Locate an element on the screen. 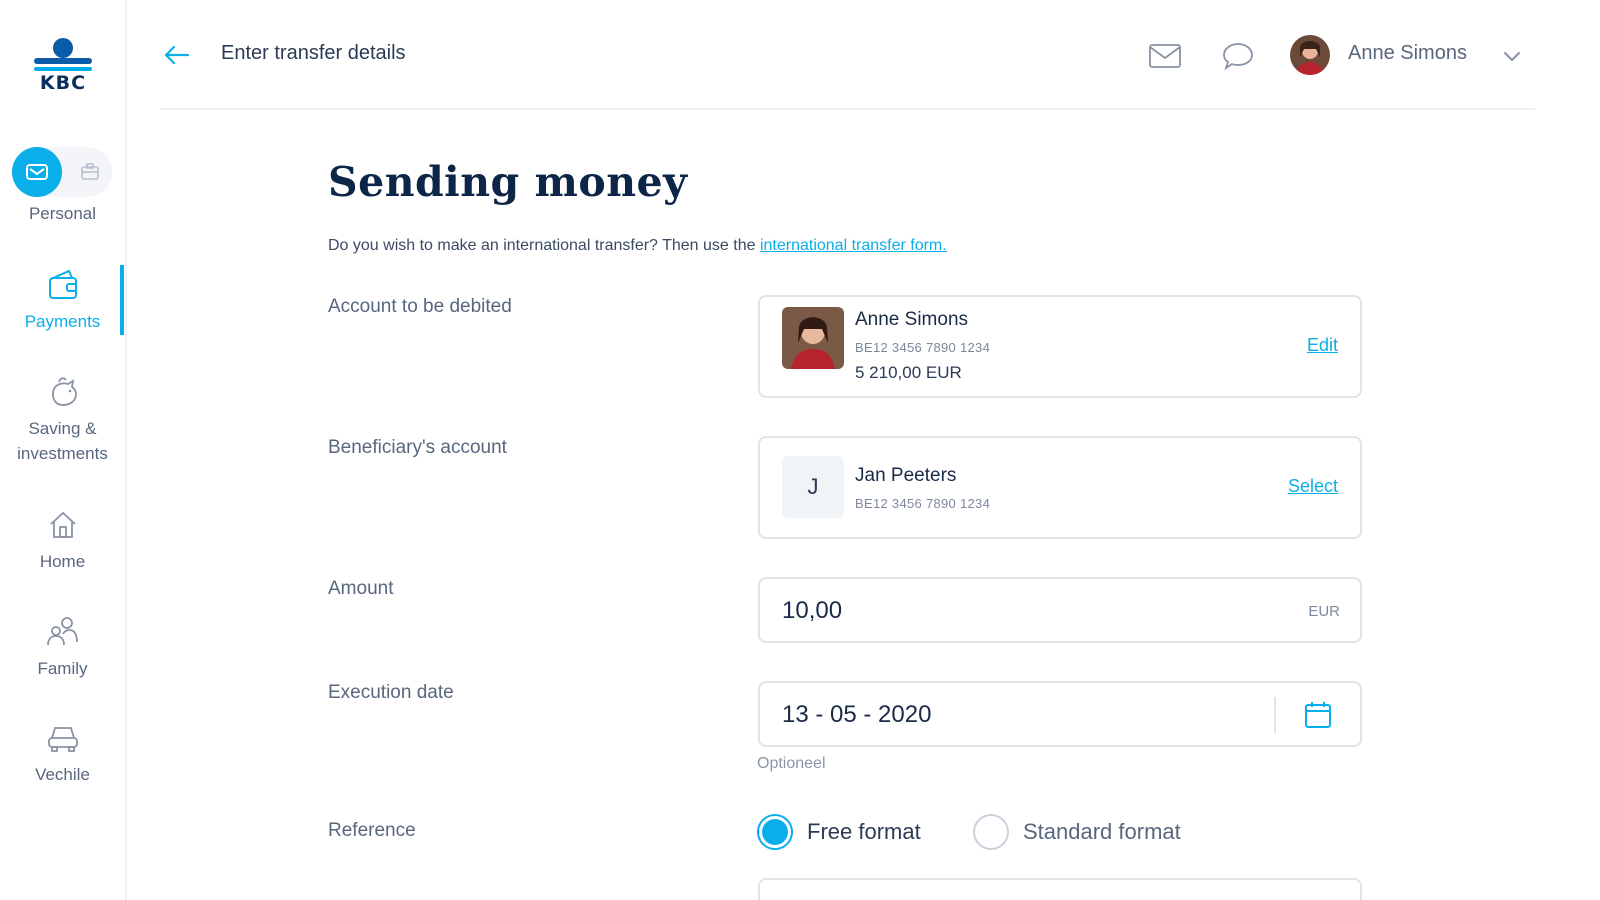  sidebar-item-saving-investments: Saving & investments is located at coordinates (62, 419).